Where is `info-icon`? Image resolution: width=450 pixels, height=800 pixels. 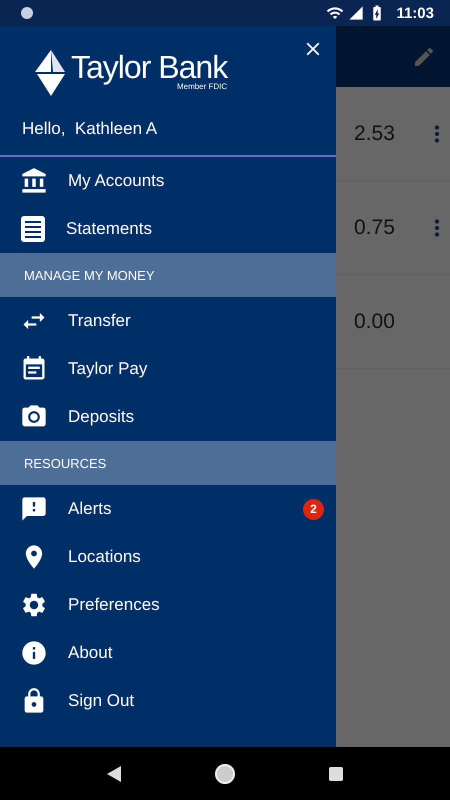
info-icon is located at coordinates (34, 653).